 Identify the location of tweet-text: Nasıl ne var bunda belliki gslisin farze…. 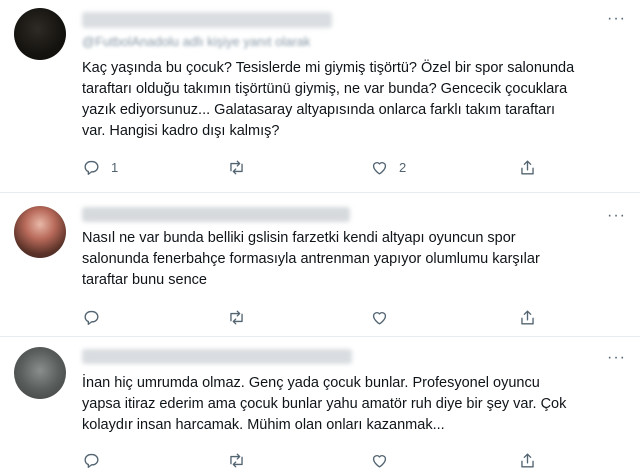
(311, 259).